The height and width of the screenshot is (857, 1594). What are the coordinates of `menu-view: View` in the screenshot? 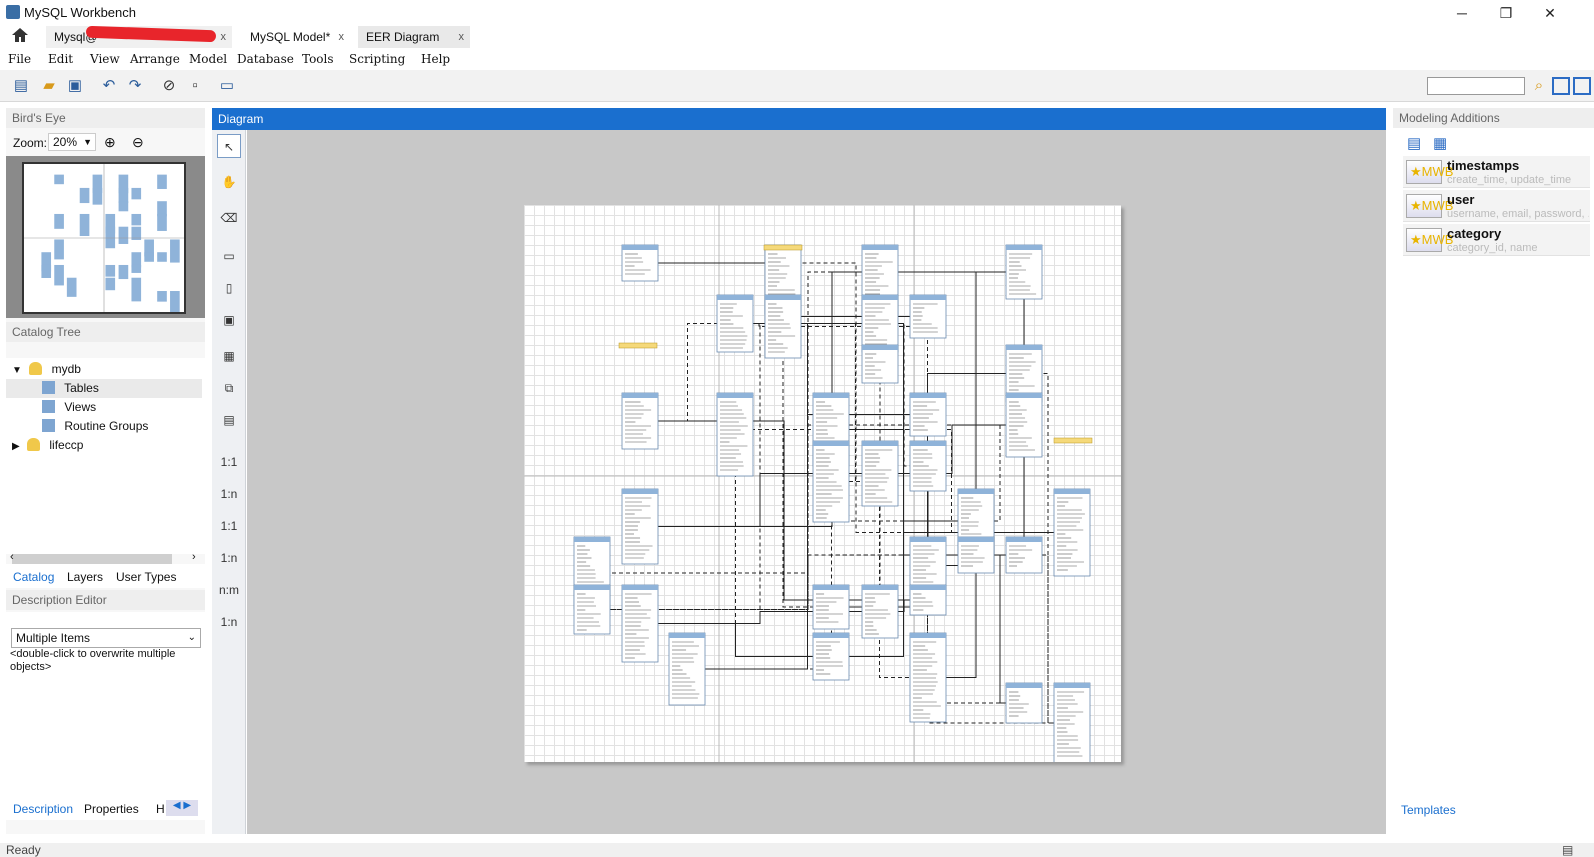 It's located at (105, 59).